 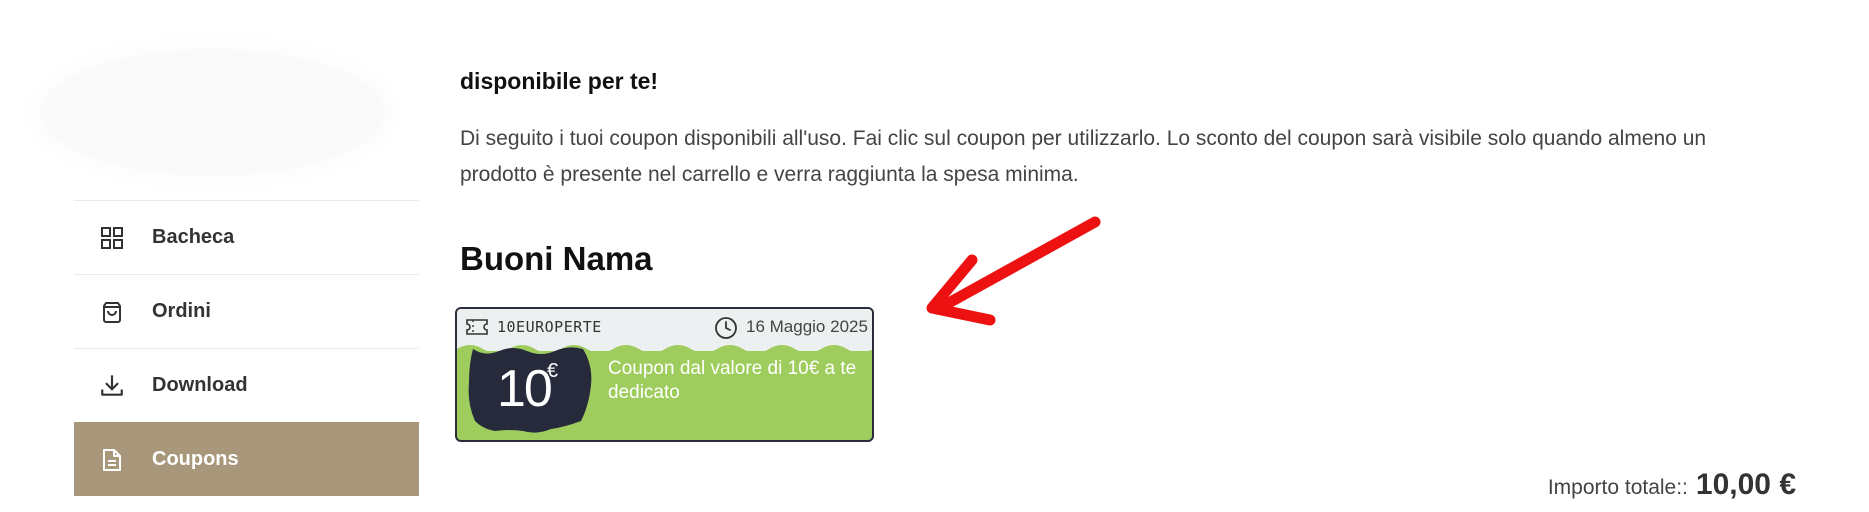 What do you see at coordinates (193, 237) in the screenshot?
I see `sidebar-item-label: Bacheca` at bounding box center [193, 237].